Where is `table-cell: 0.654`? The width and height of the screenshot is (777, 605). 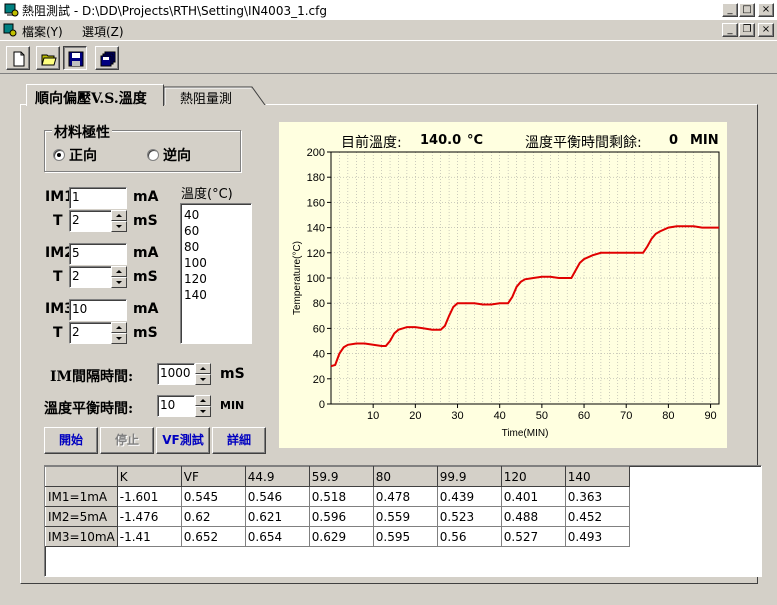 table-cell: 0.654 is located at coordinates (277, 536).